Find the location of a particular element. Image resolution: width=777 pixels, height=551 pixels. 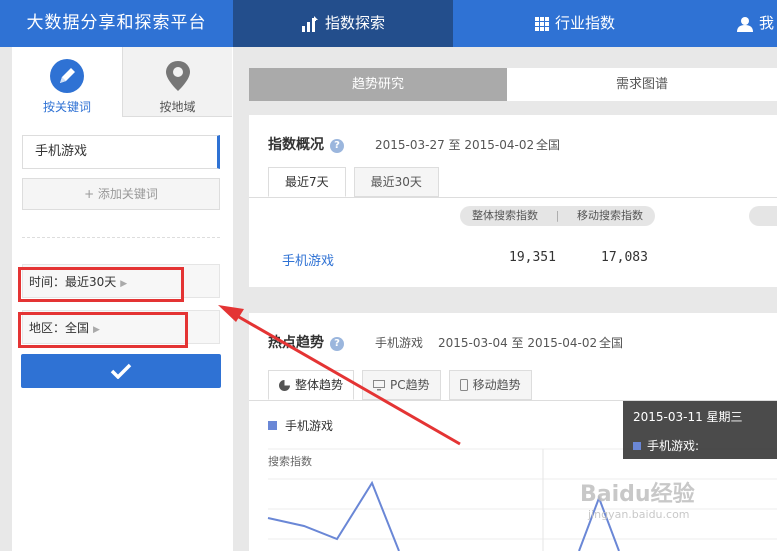

overview-date-range: 2015-03-27 至 2015-04-02 is located at coordinates (455, 145).